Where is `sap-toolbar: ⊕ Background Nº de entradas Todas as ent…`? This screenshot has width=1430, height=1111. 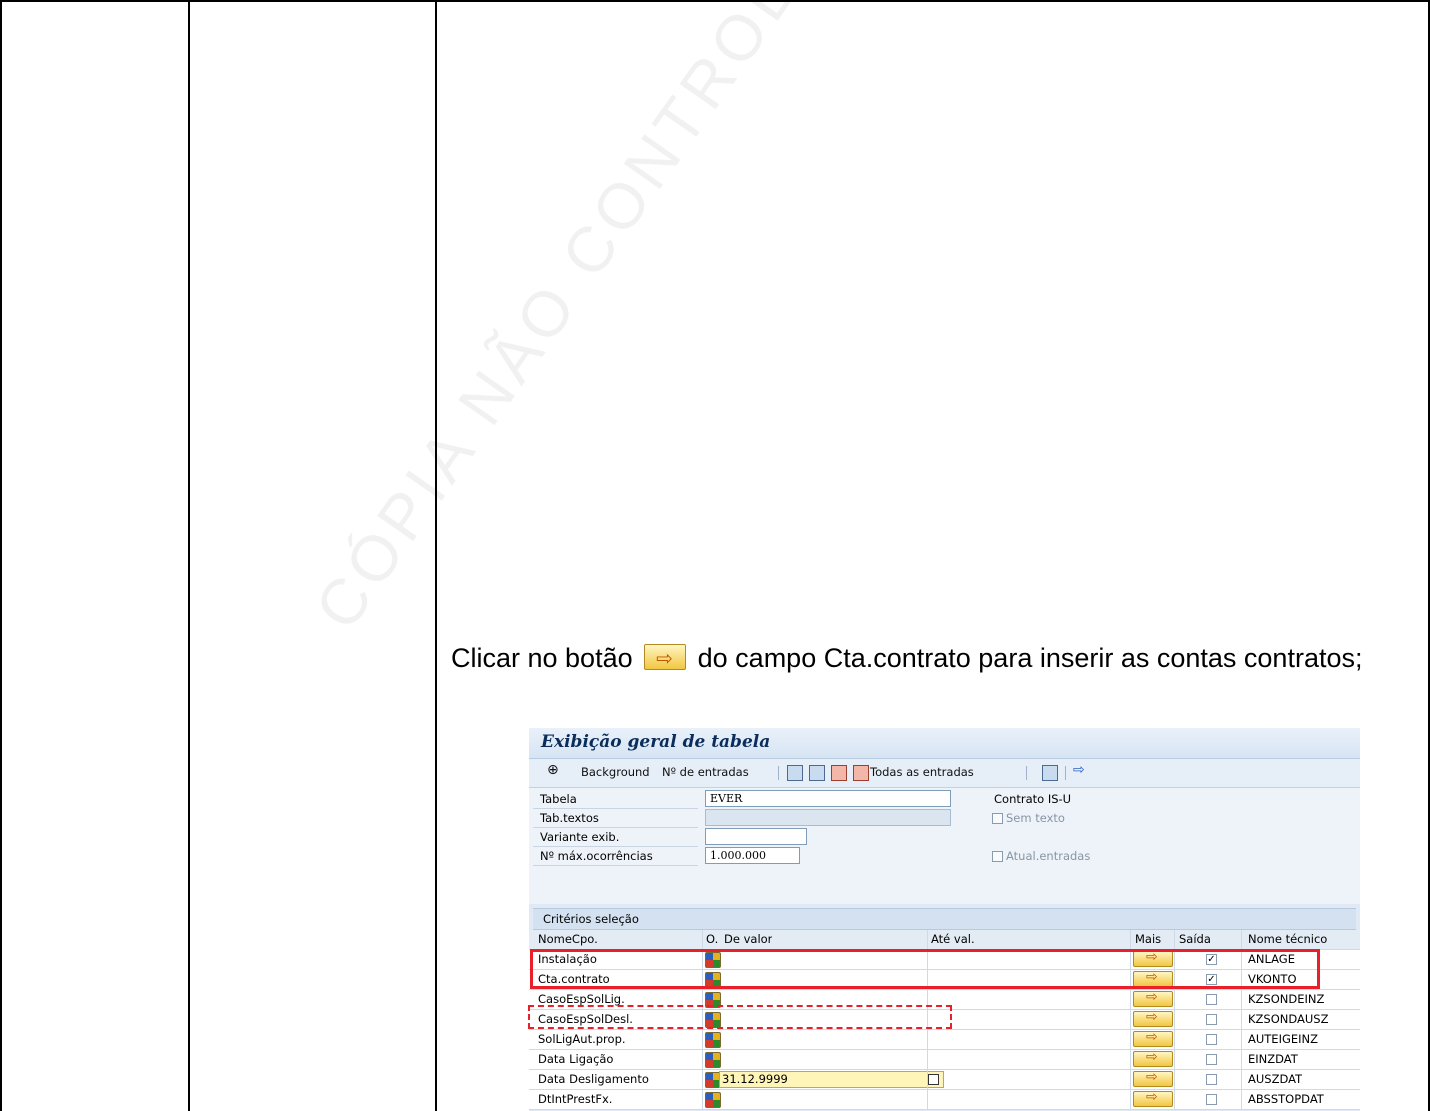
sap-toolbar: ⊕ Background Nº de entradas Todas as ent… is located at coordinates (944, 773).